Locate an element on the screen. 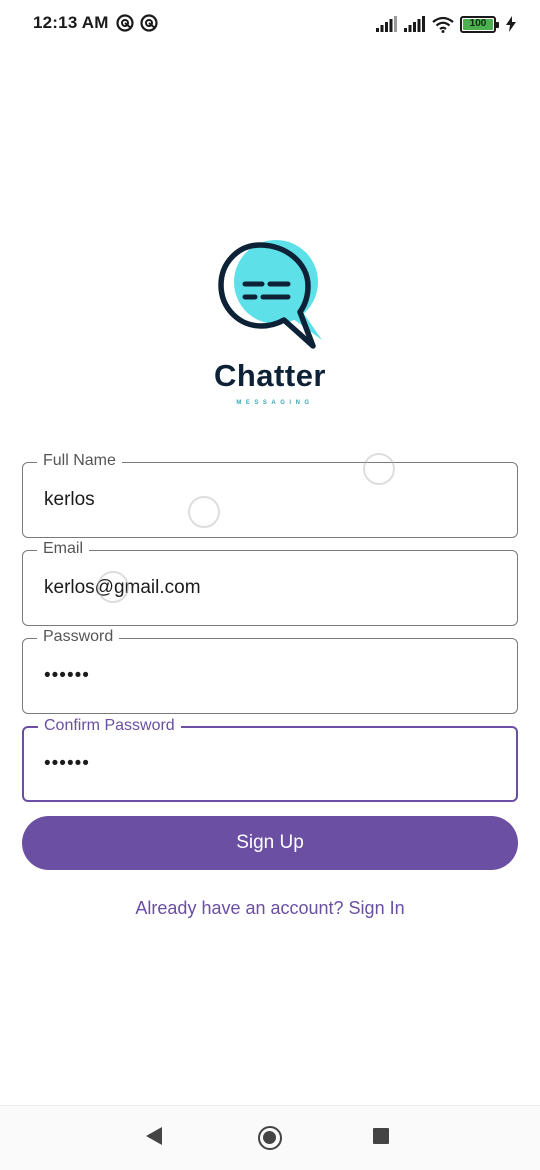 This screenshot has height=1170, width=540. battery-level: 100 is located at coordinates (478, 24).